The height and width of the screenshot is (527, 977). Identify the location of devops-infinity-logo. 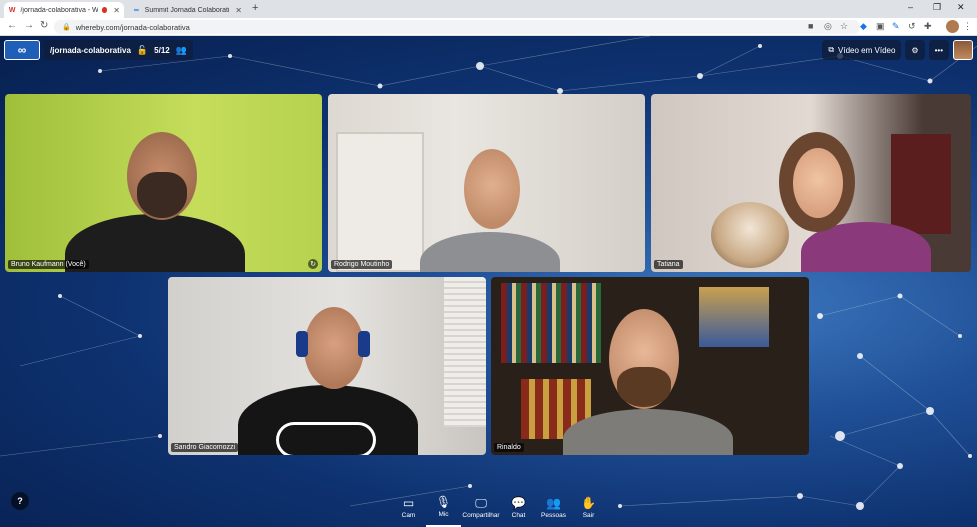
(326, 438).